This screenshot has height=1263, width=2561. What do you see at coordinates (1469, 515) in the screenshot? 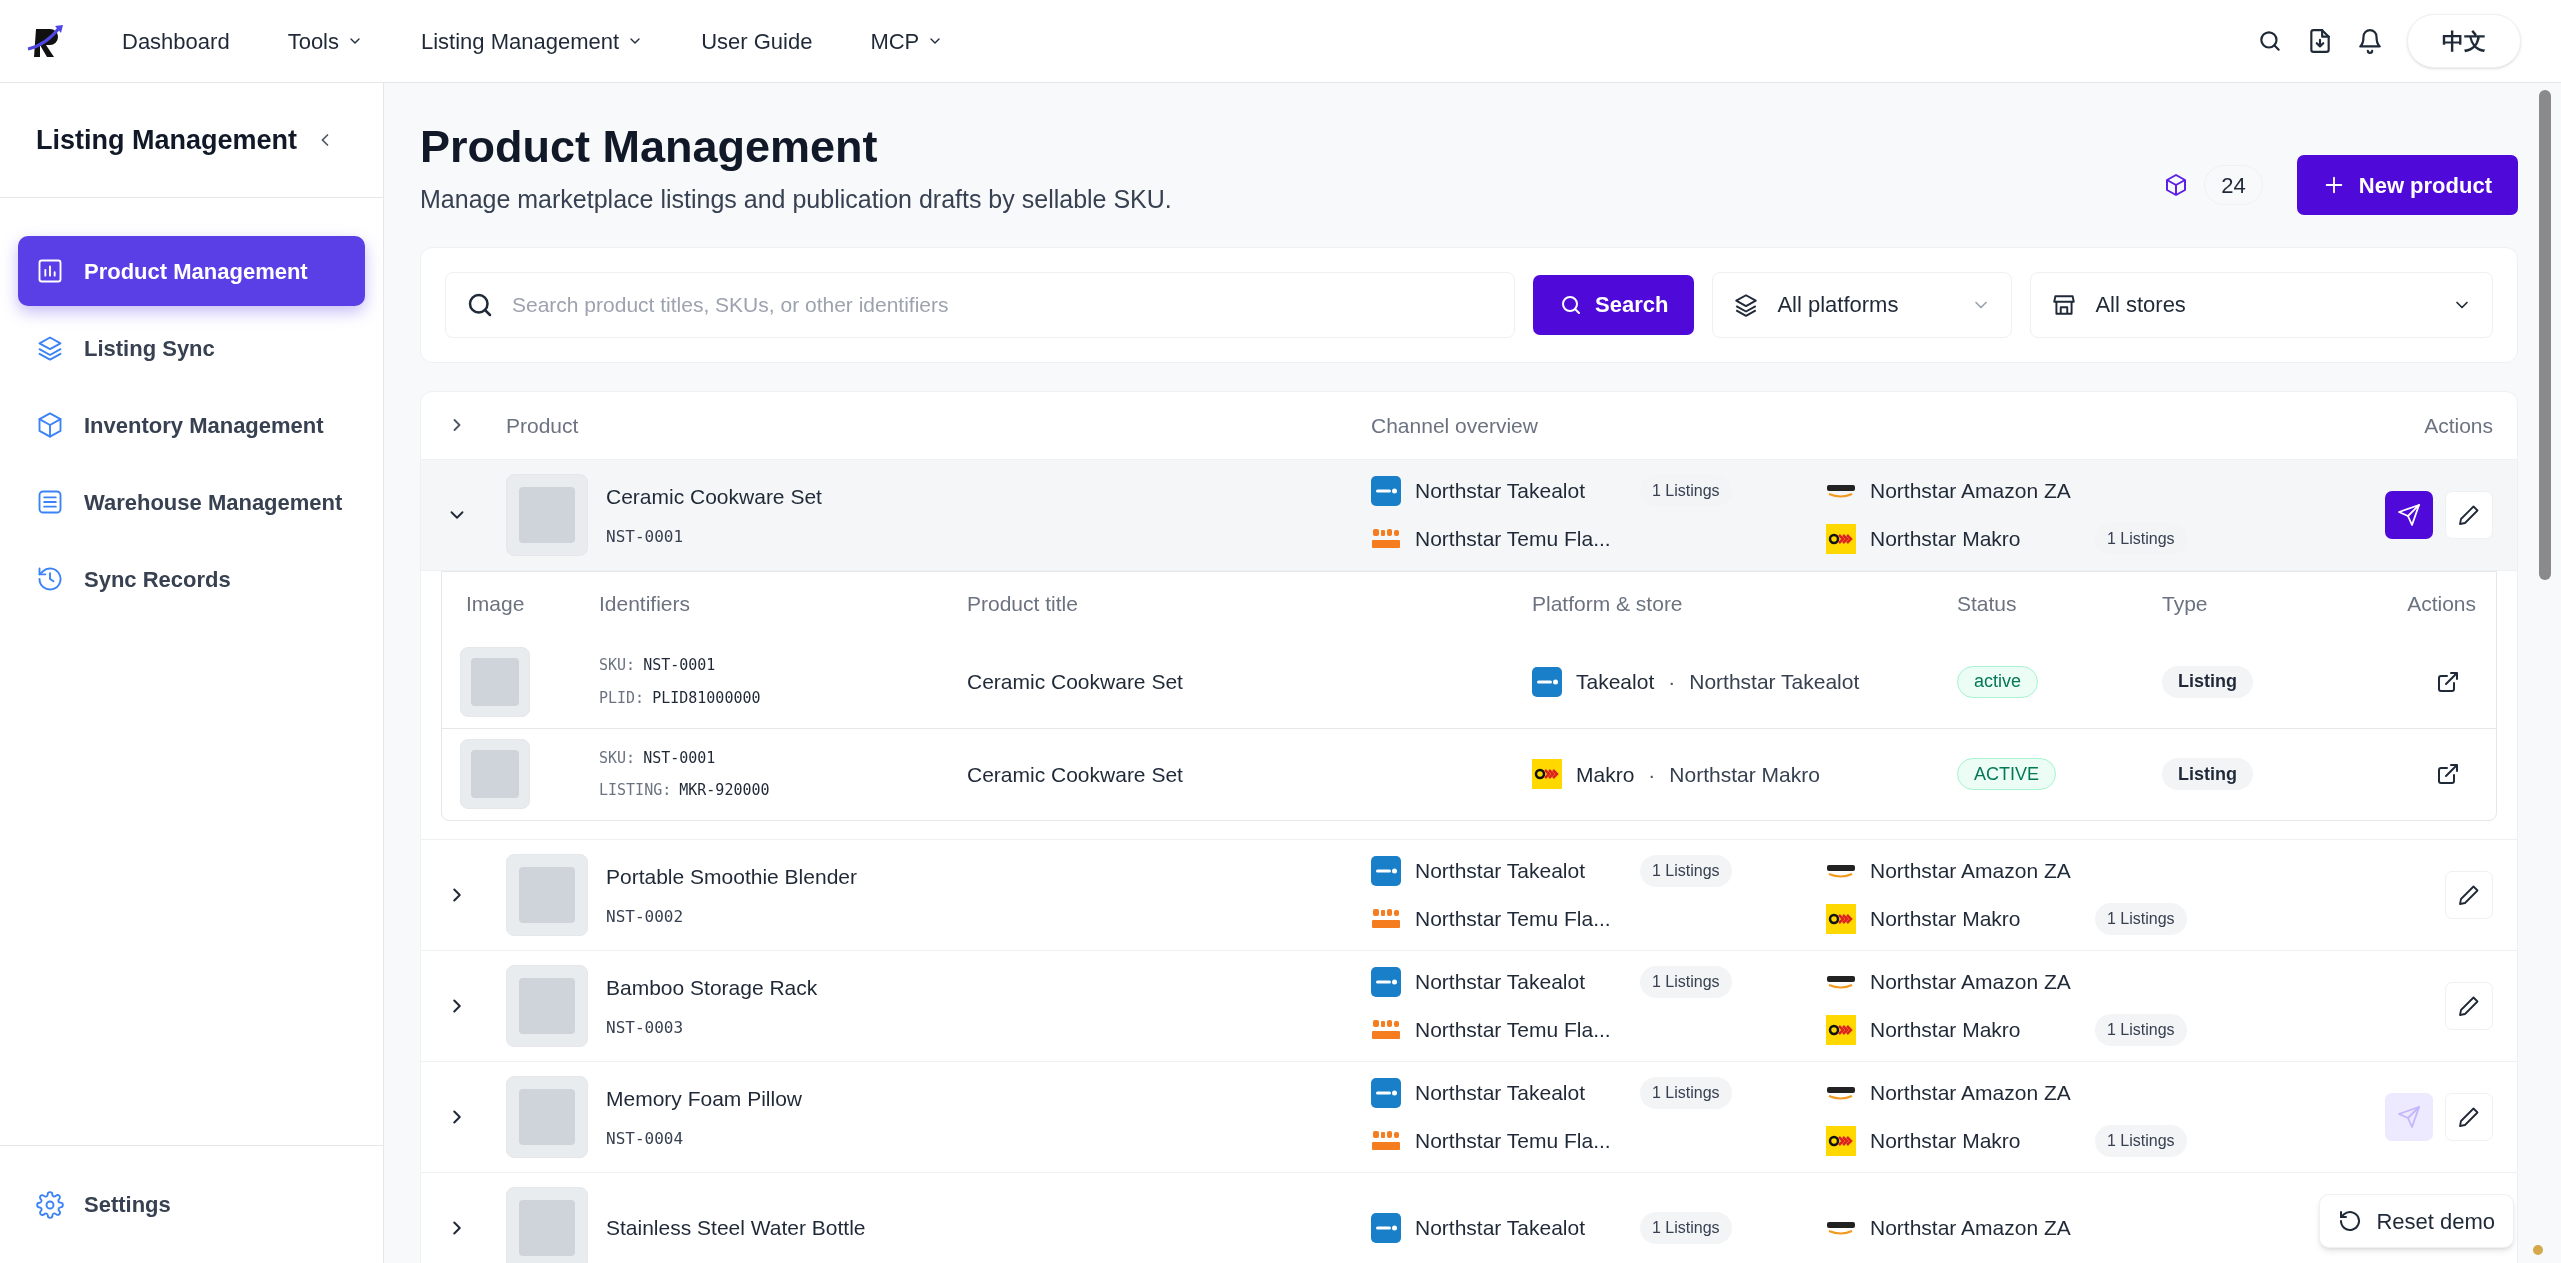
I see `product-row: Ceramic Cookware Set NST-0001 Northstar Takealot 1 Listings Northstar Amazon ZA Northstar Temu Fla... Northstar Makro 1 Listings` at bounding box center [1469, 515].